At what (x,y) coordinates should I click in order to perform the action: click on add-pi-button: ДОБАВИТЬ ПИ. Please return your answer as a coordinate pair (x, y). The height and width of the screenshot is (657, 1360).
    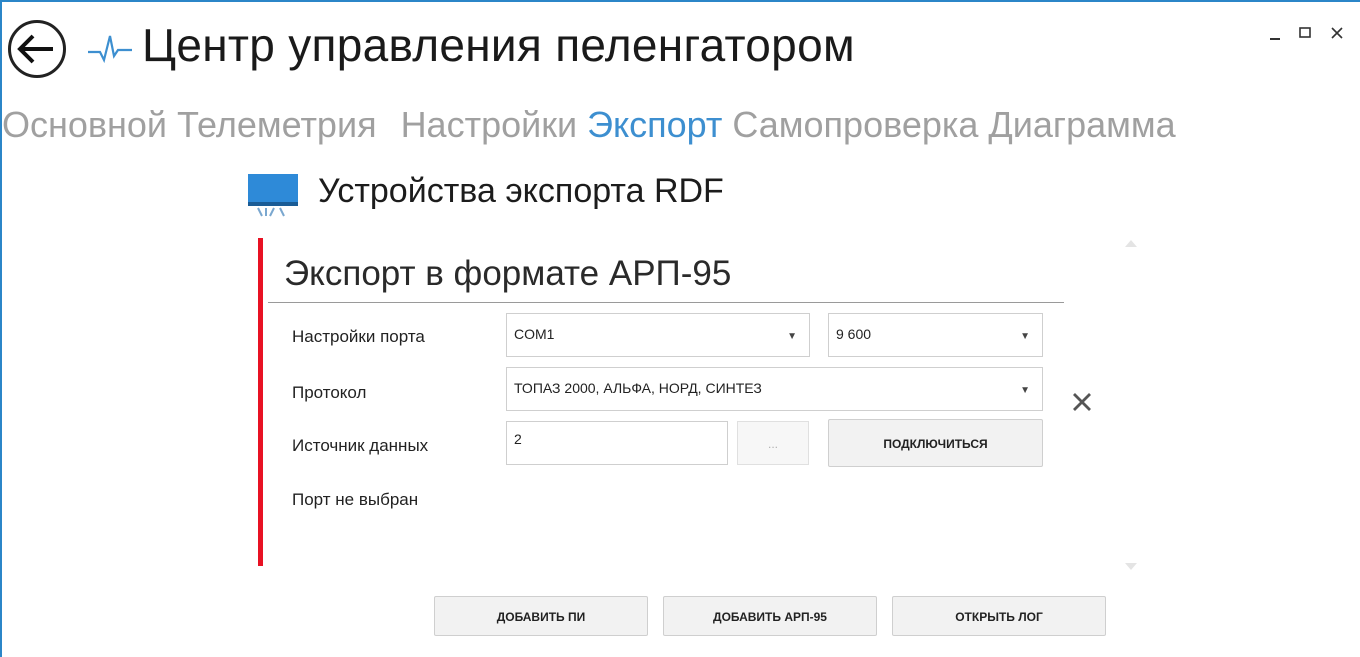
    Looking at the image, I should click on (541, 616).